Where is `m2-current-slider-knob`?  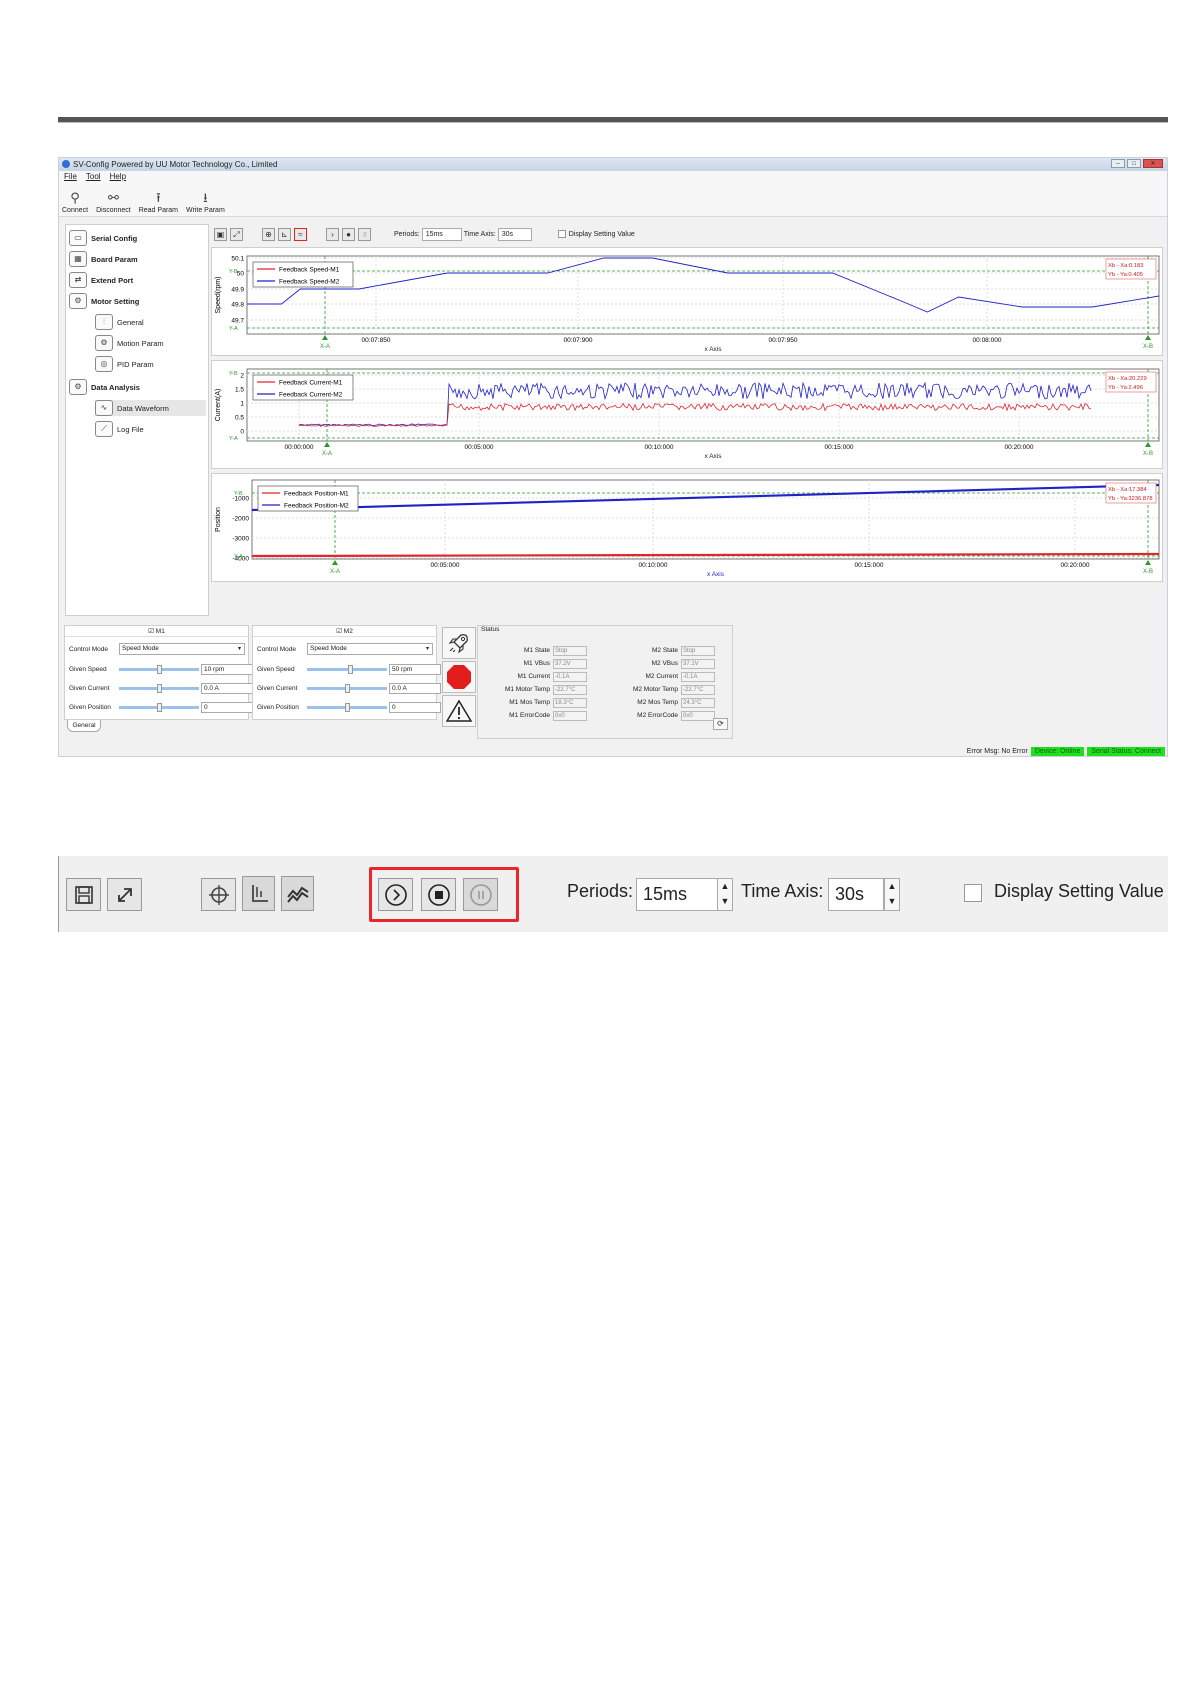 m2-current-slider-knob is located at coordinates (347, 688).